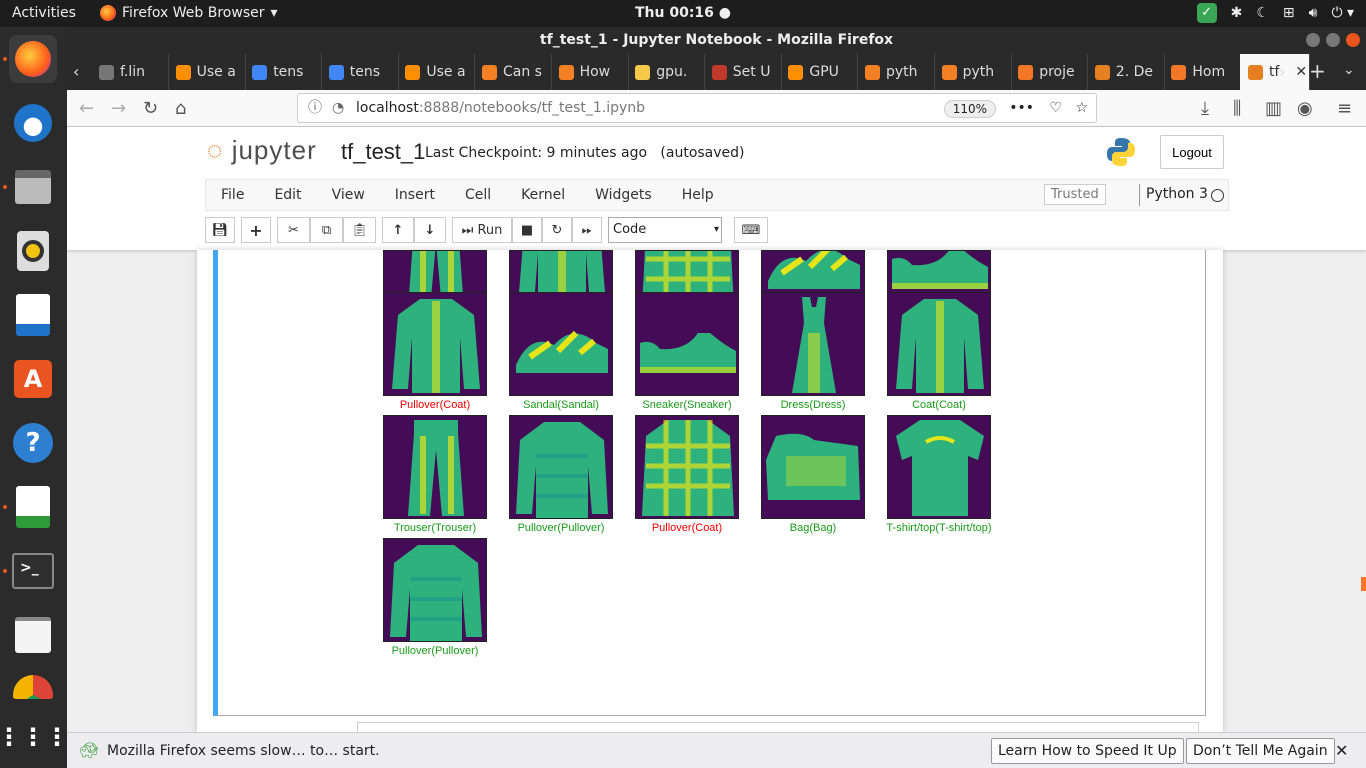 This screenshot has width=1366, height=768. I want to click on dock-writer-icon, so click(33, 315).